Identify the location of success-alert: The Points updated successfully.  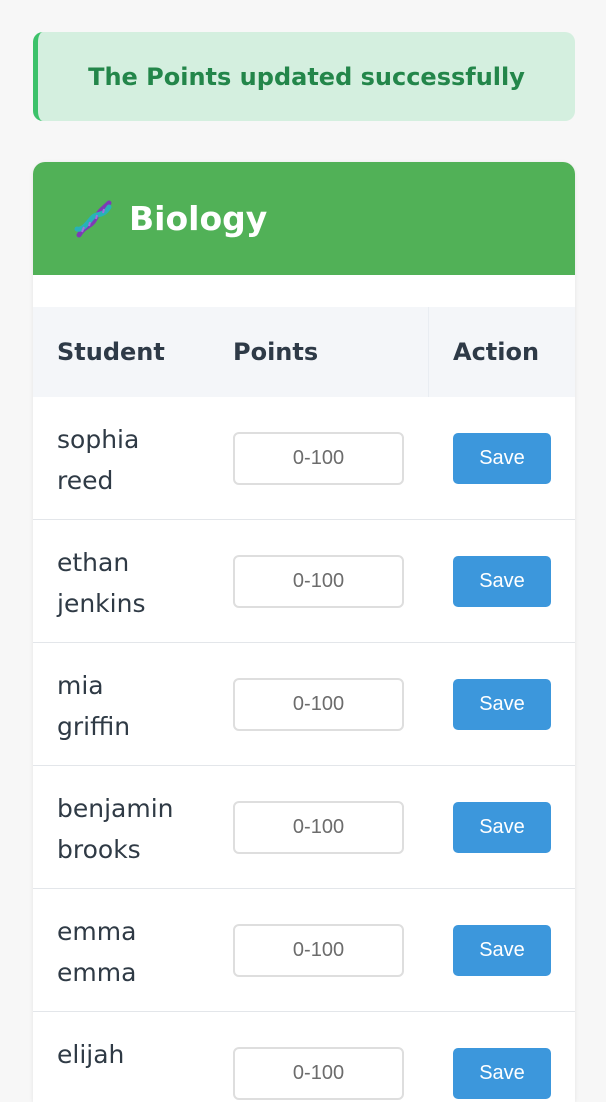
(304, 76).